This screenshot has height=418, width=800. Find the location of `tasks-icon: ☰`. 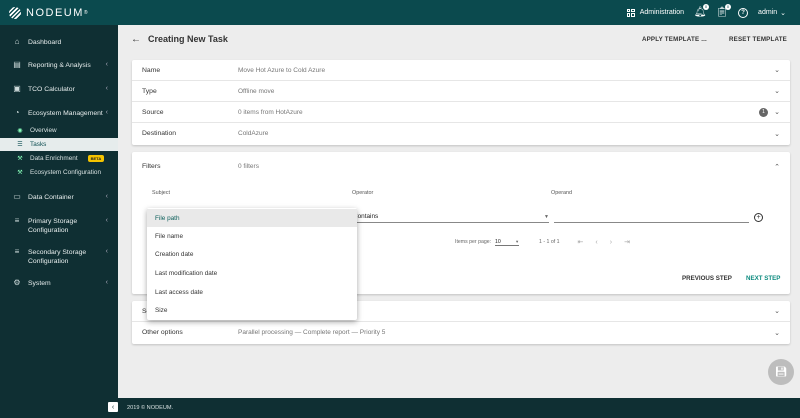

tasks-icon: ☰ is located at coordinates (20, 145).